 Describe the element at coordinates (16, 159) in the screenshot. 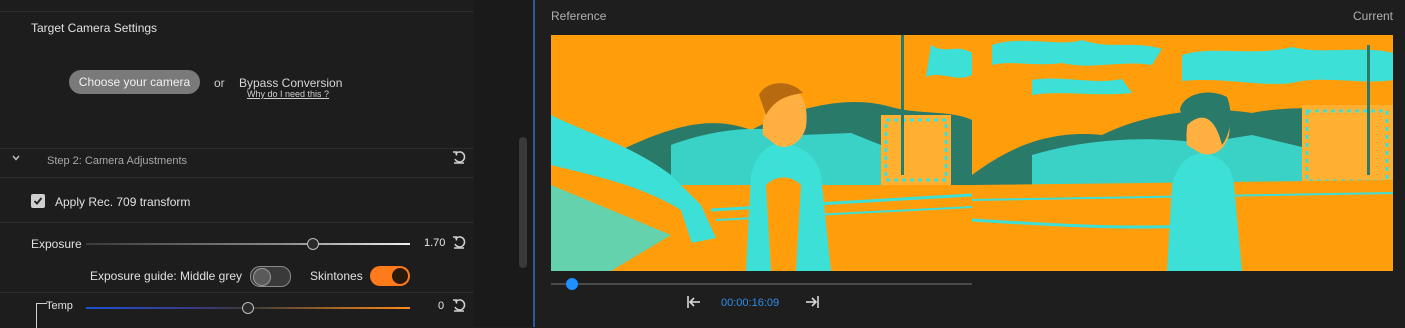

I see `chevron-down-icon` at that location.